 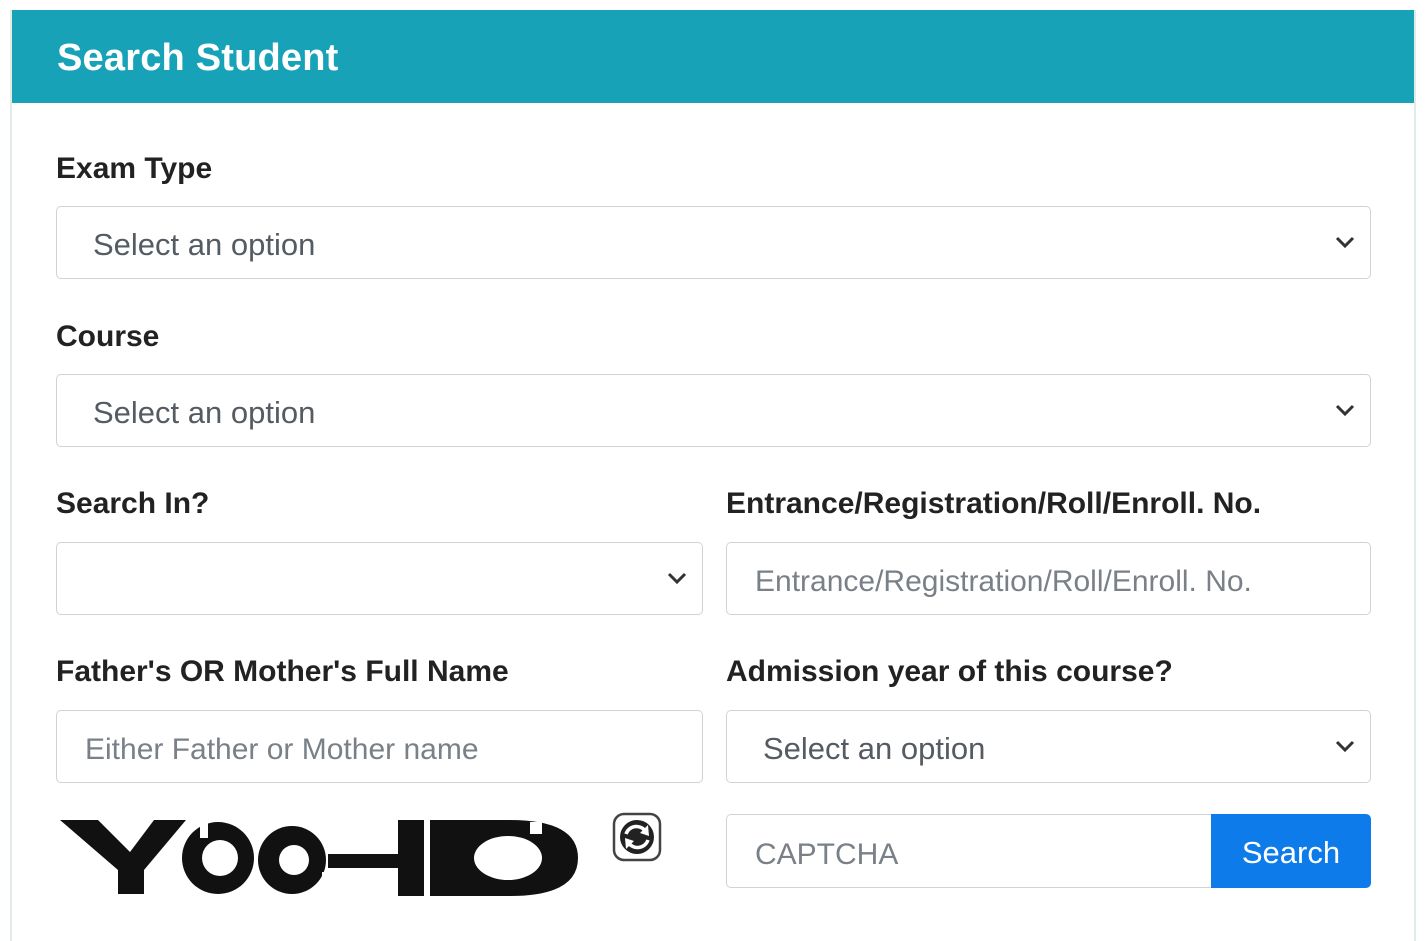 I want to click on parent-name-input: Either Father or Mother name, so click(x=379, y=746).